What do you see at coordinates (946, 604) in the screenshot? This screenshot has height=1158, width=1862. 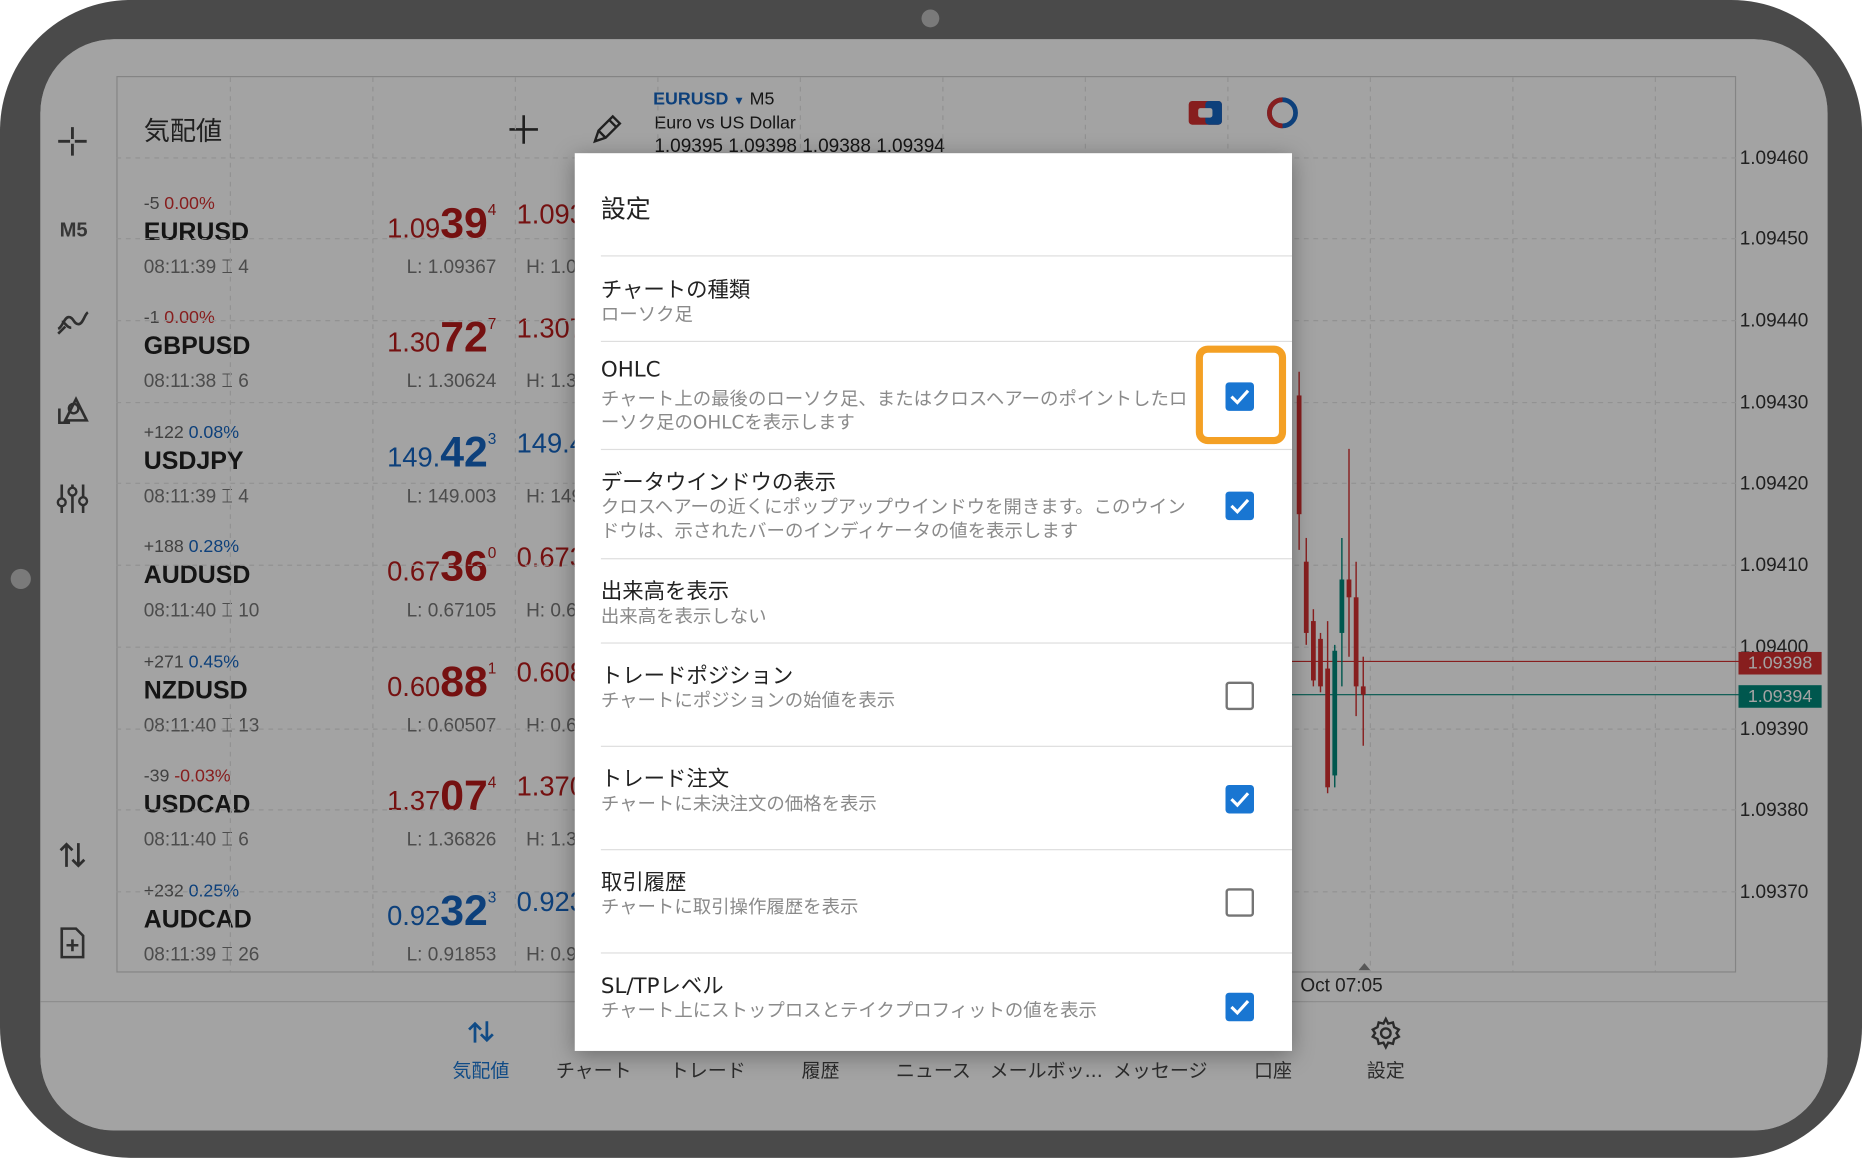 I see `setting-item: 出来高を表示 出来高を表示しない` at bounding box center [946, 604].